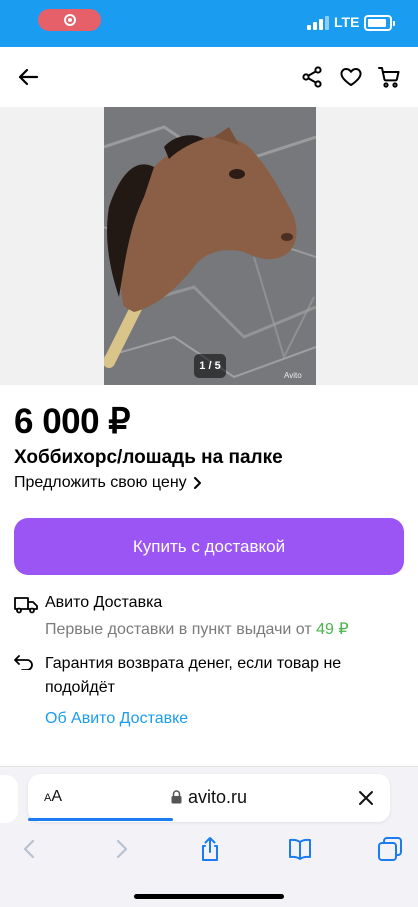 The height and width of the screenshot is (907, 418). Describe the element at coordinates (116, 719) in the screenshot. I see `about-delivery-link: Об Авито Доставке` at that location.